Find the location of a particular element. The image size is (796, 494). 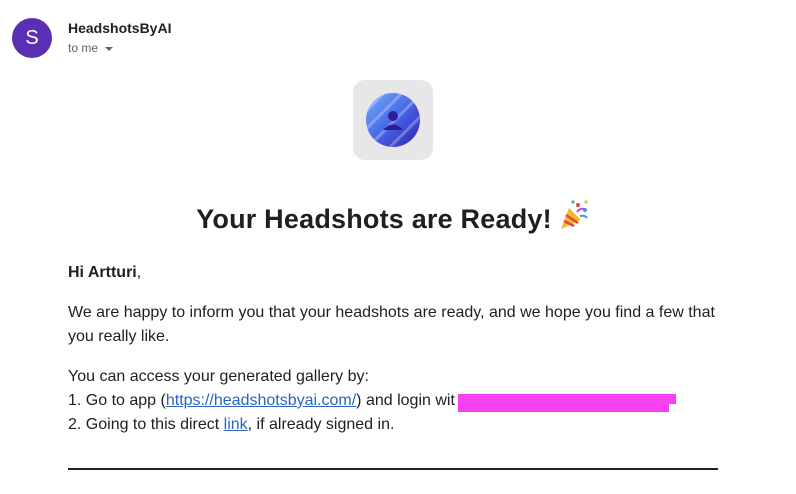

headline-text: Your Headshots are Ready! is located at coordinates (374, 219).